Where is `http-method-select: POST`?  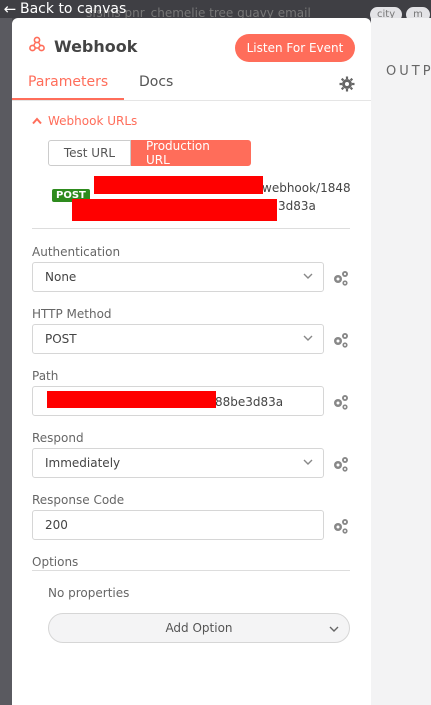 http-method-select: POST is located at coordinates (178, 339).